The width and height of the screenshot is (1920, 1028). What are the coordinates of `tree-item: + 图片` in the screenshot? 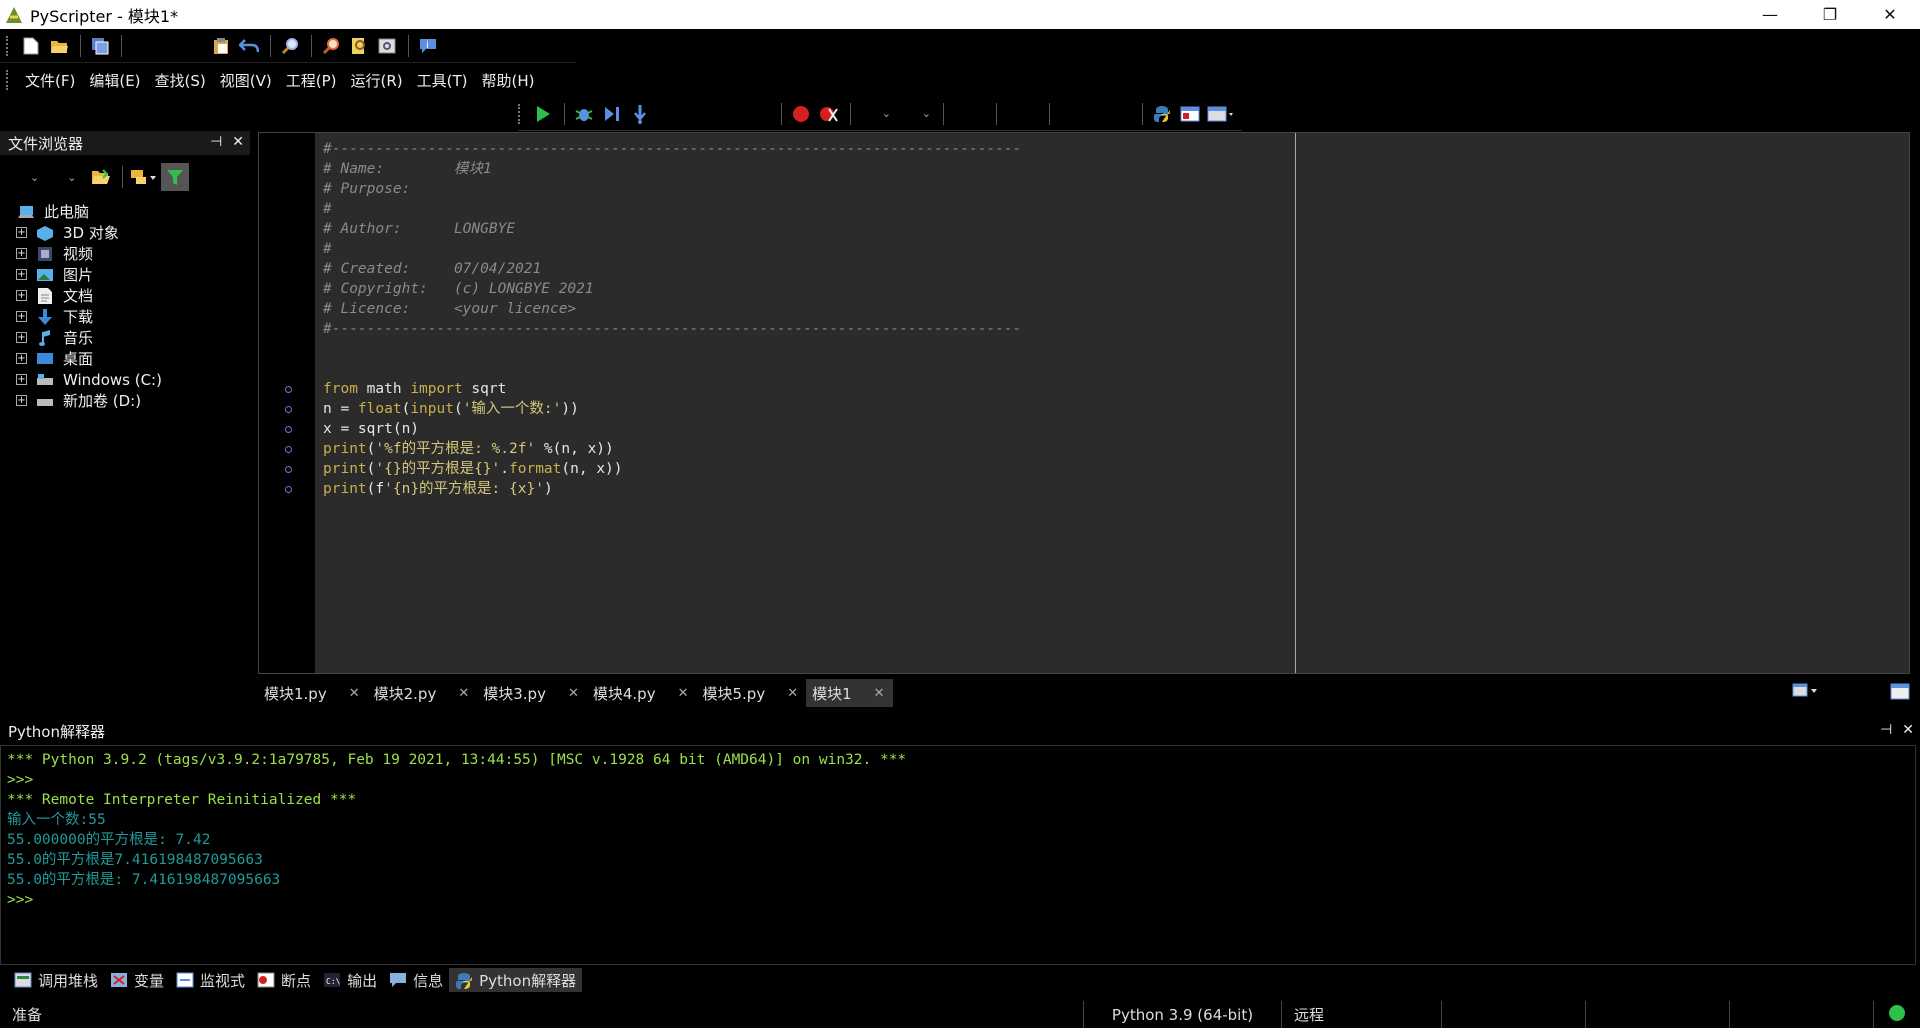 It's located at (133, 274).